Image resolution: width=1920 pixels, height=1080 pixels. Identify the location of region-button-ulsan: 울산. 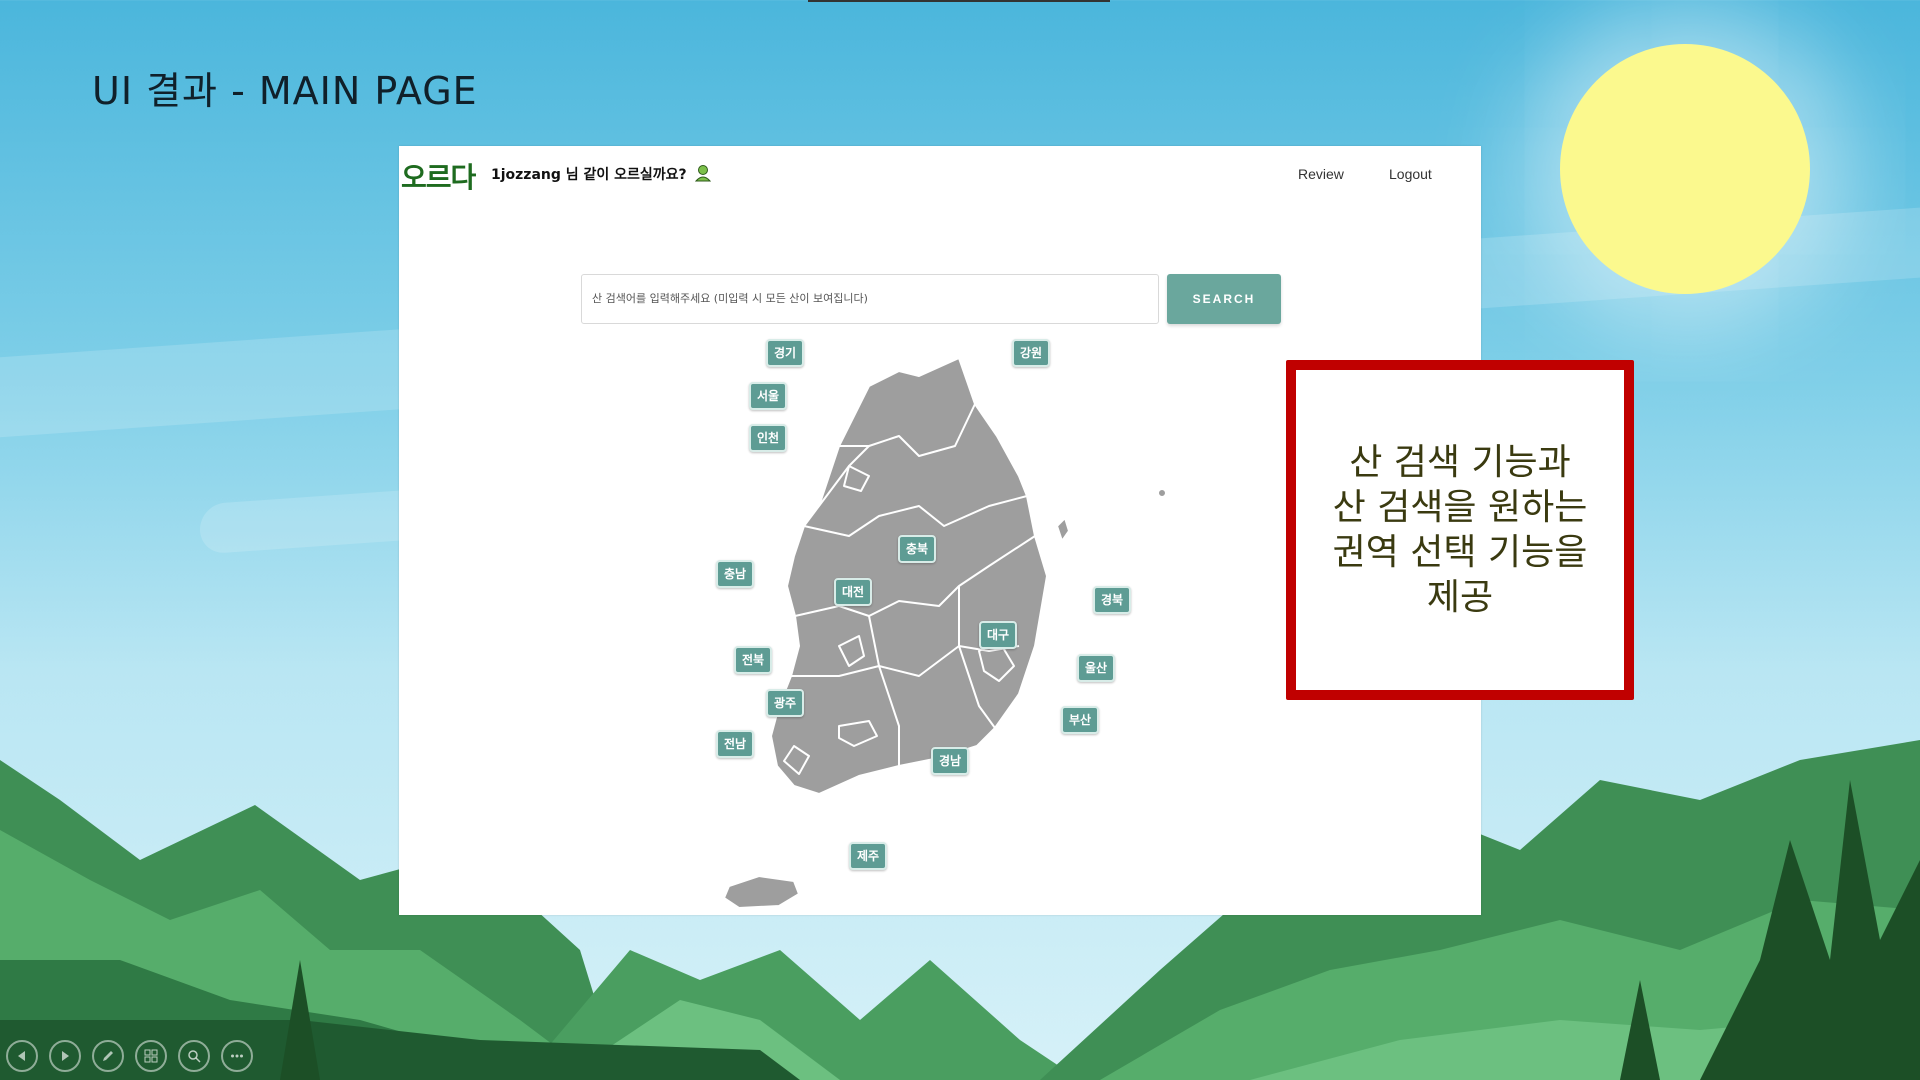
(1096, 668).